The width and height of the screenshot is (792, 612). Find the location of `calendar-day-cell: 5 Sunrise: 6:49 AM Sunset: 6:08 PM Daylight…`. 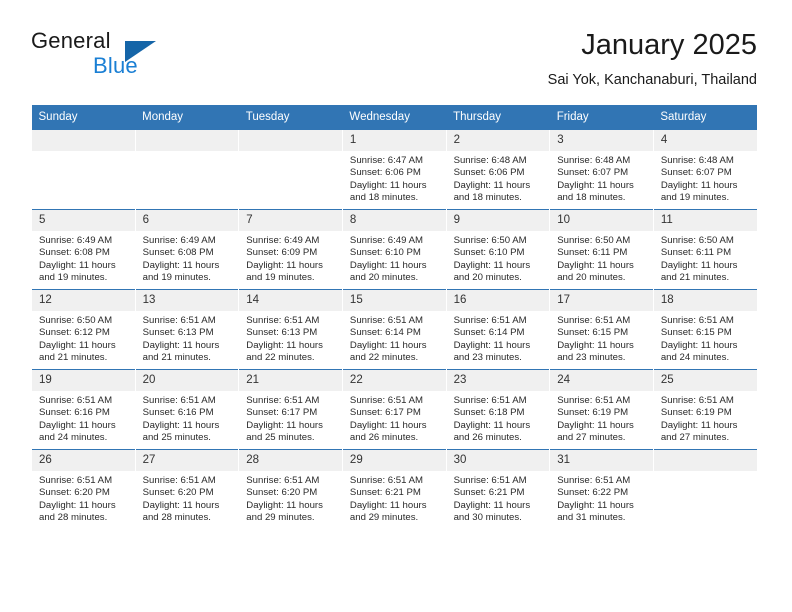

calendar-day-cell: 5 Sunrise: 6:49 AM Sunset: 6:08 PM Daylight… is located at coordinates (83, 249).